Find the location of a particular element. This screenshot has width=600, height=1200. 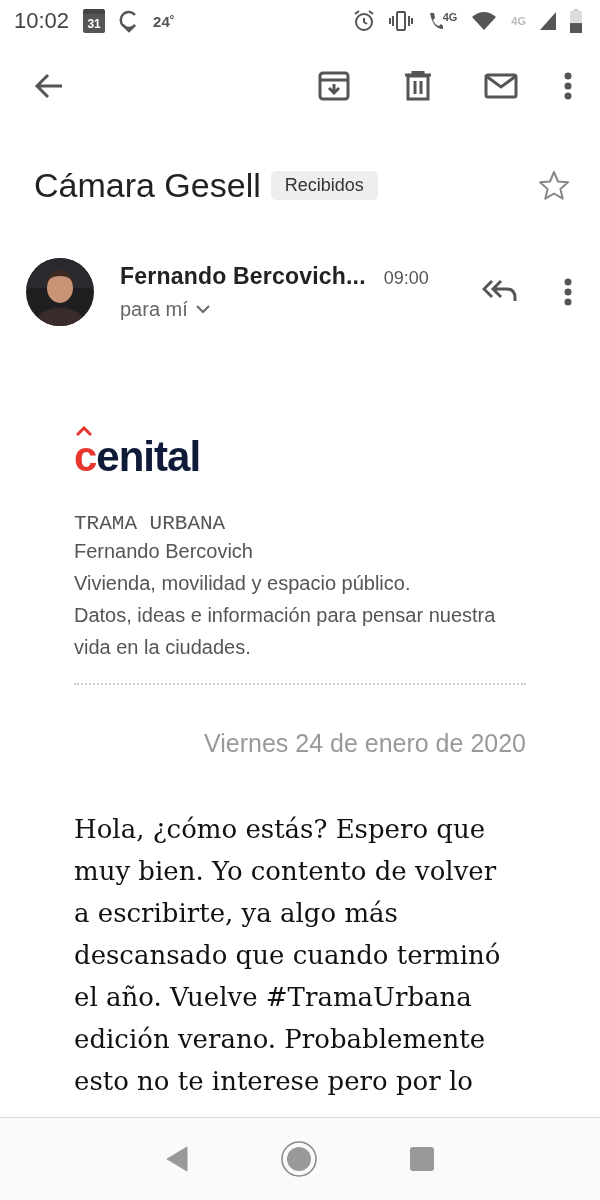

archive-icon is located at coordinates (334, 86).